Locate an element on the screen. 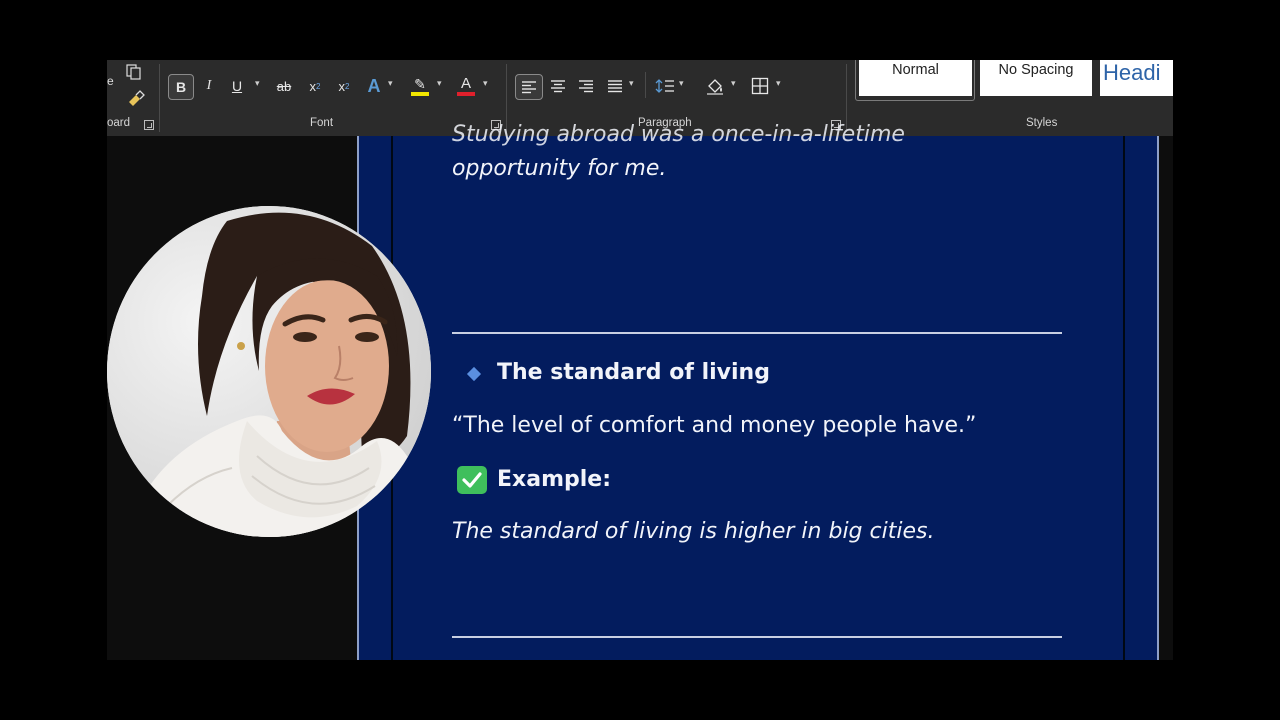 The image size is (1280, 720). borders-icon is located at coordinates (760, 86).